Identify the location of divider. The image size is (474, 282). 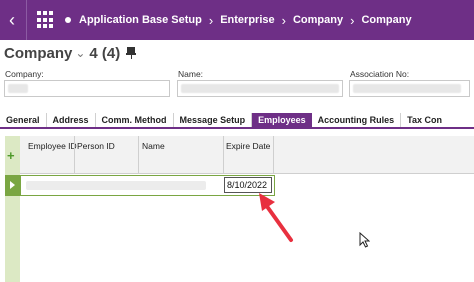
(26, 20).